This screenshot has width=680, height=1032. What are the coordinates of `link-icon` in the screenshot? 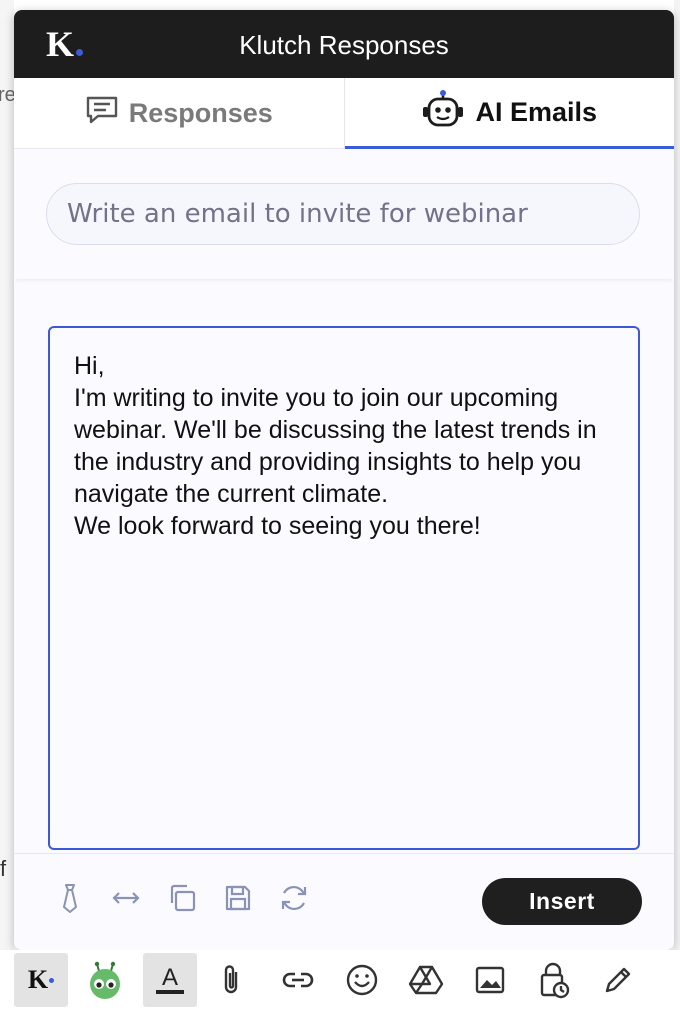 It's located at (298, 980).